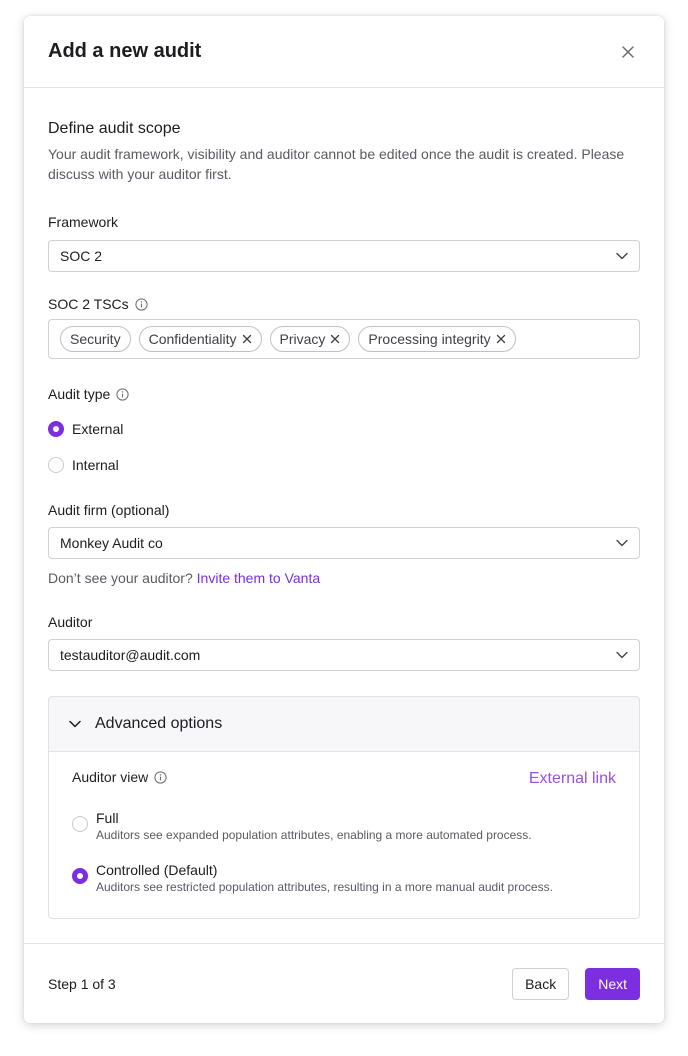  Describe the element at coordinates (110, 777) in the screenshot. I see `auditor-view-label-text: Auditor view` at that location.